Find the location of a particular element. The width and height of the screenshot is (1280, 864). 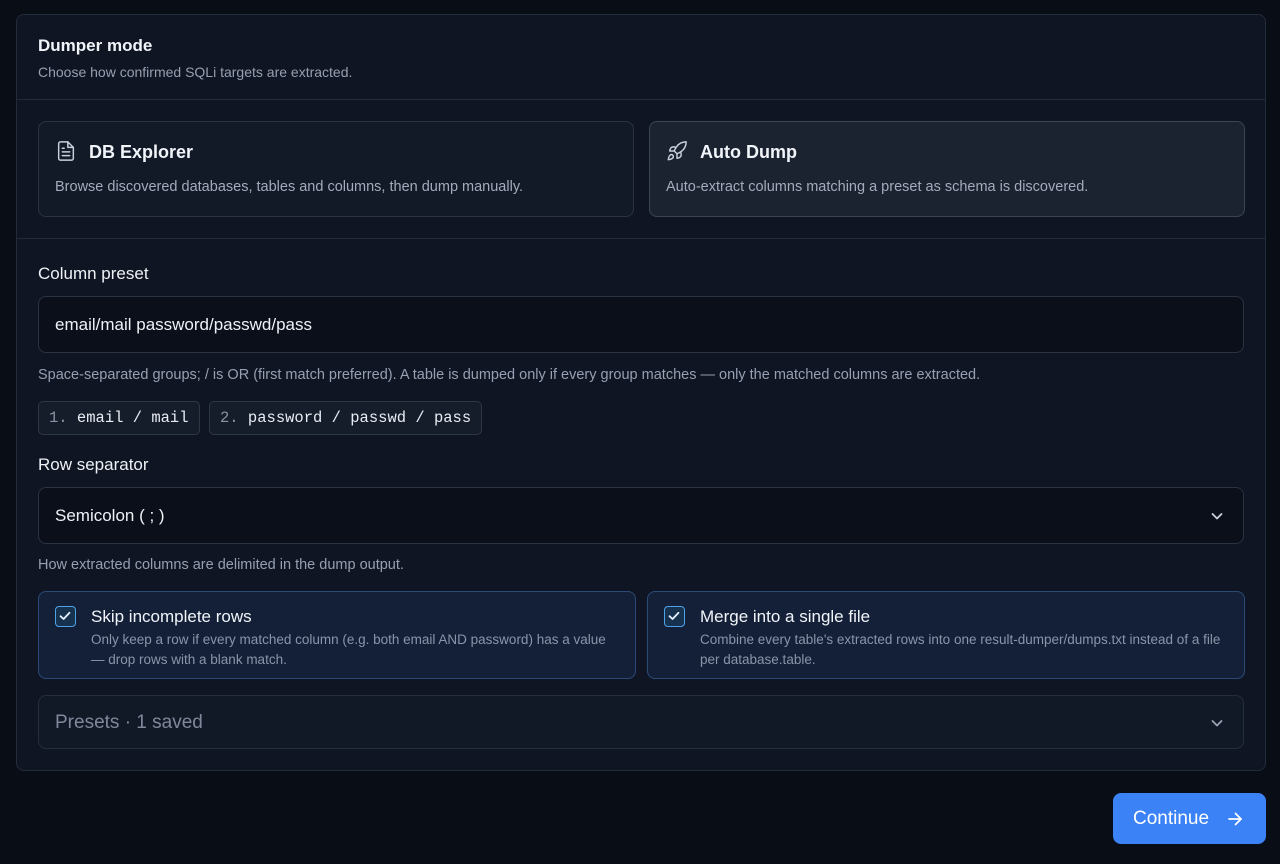

merge-single-file-checkbox is located at coordinates (674, 616).